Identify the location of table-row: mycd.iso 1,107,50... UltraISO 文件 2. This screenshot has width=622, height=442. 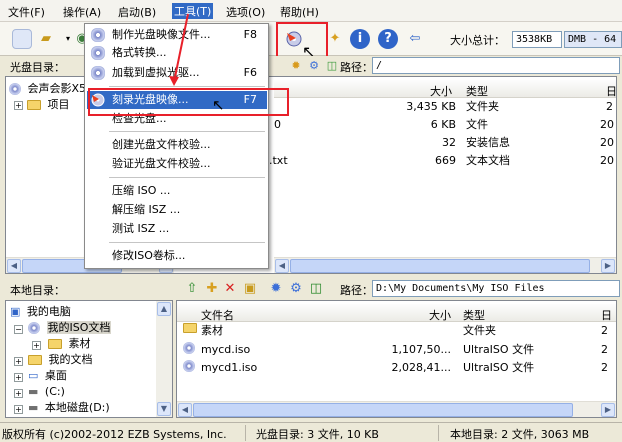
(398, 350).